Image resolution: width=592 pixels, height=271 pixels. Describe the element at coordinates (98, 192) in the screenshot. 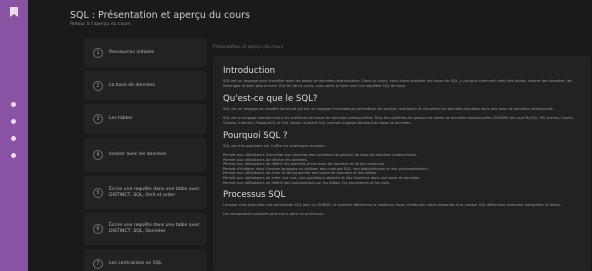

I see `lesson-number: 5` at that location.